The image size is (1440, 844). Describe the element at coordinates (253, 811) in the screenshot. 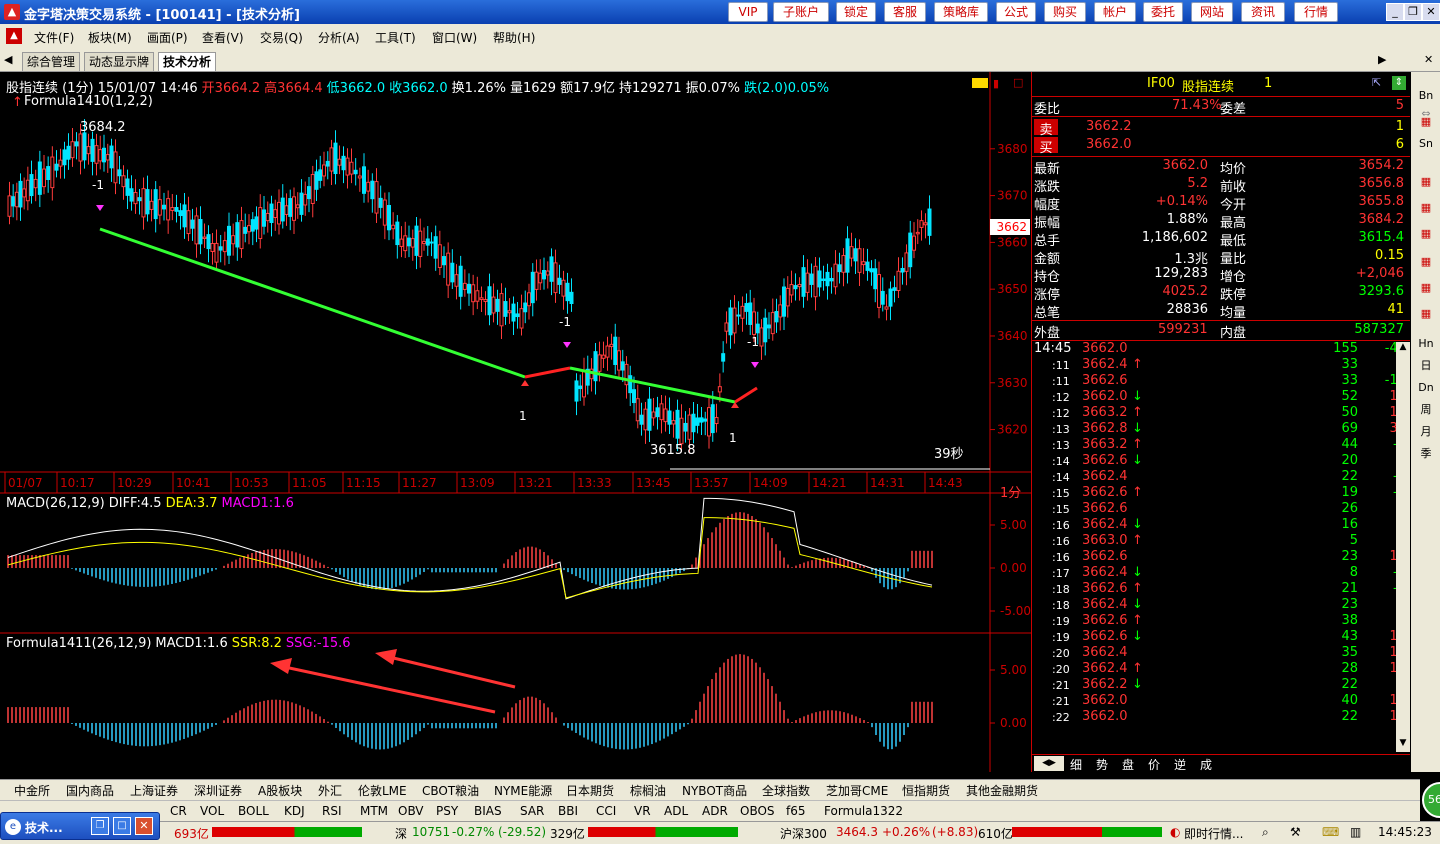

I see `indicator-tab-6: BOLL` at that location.